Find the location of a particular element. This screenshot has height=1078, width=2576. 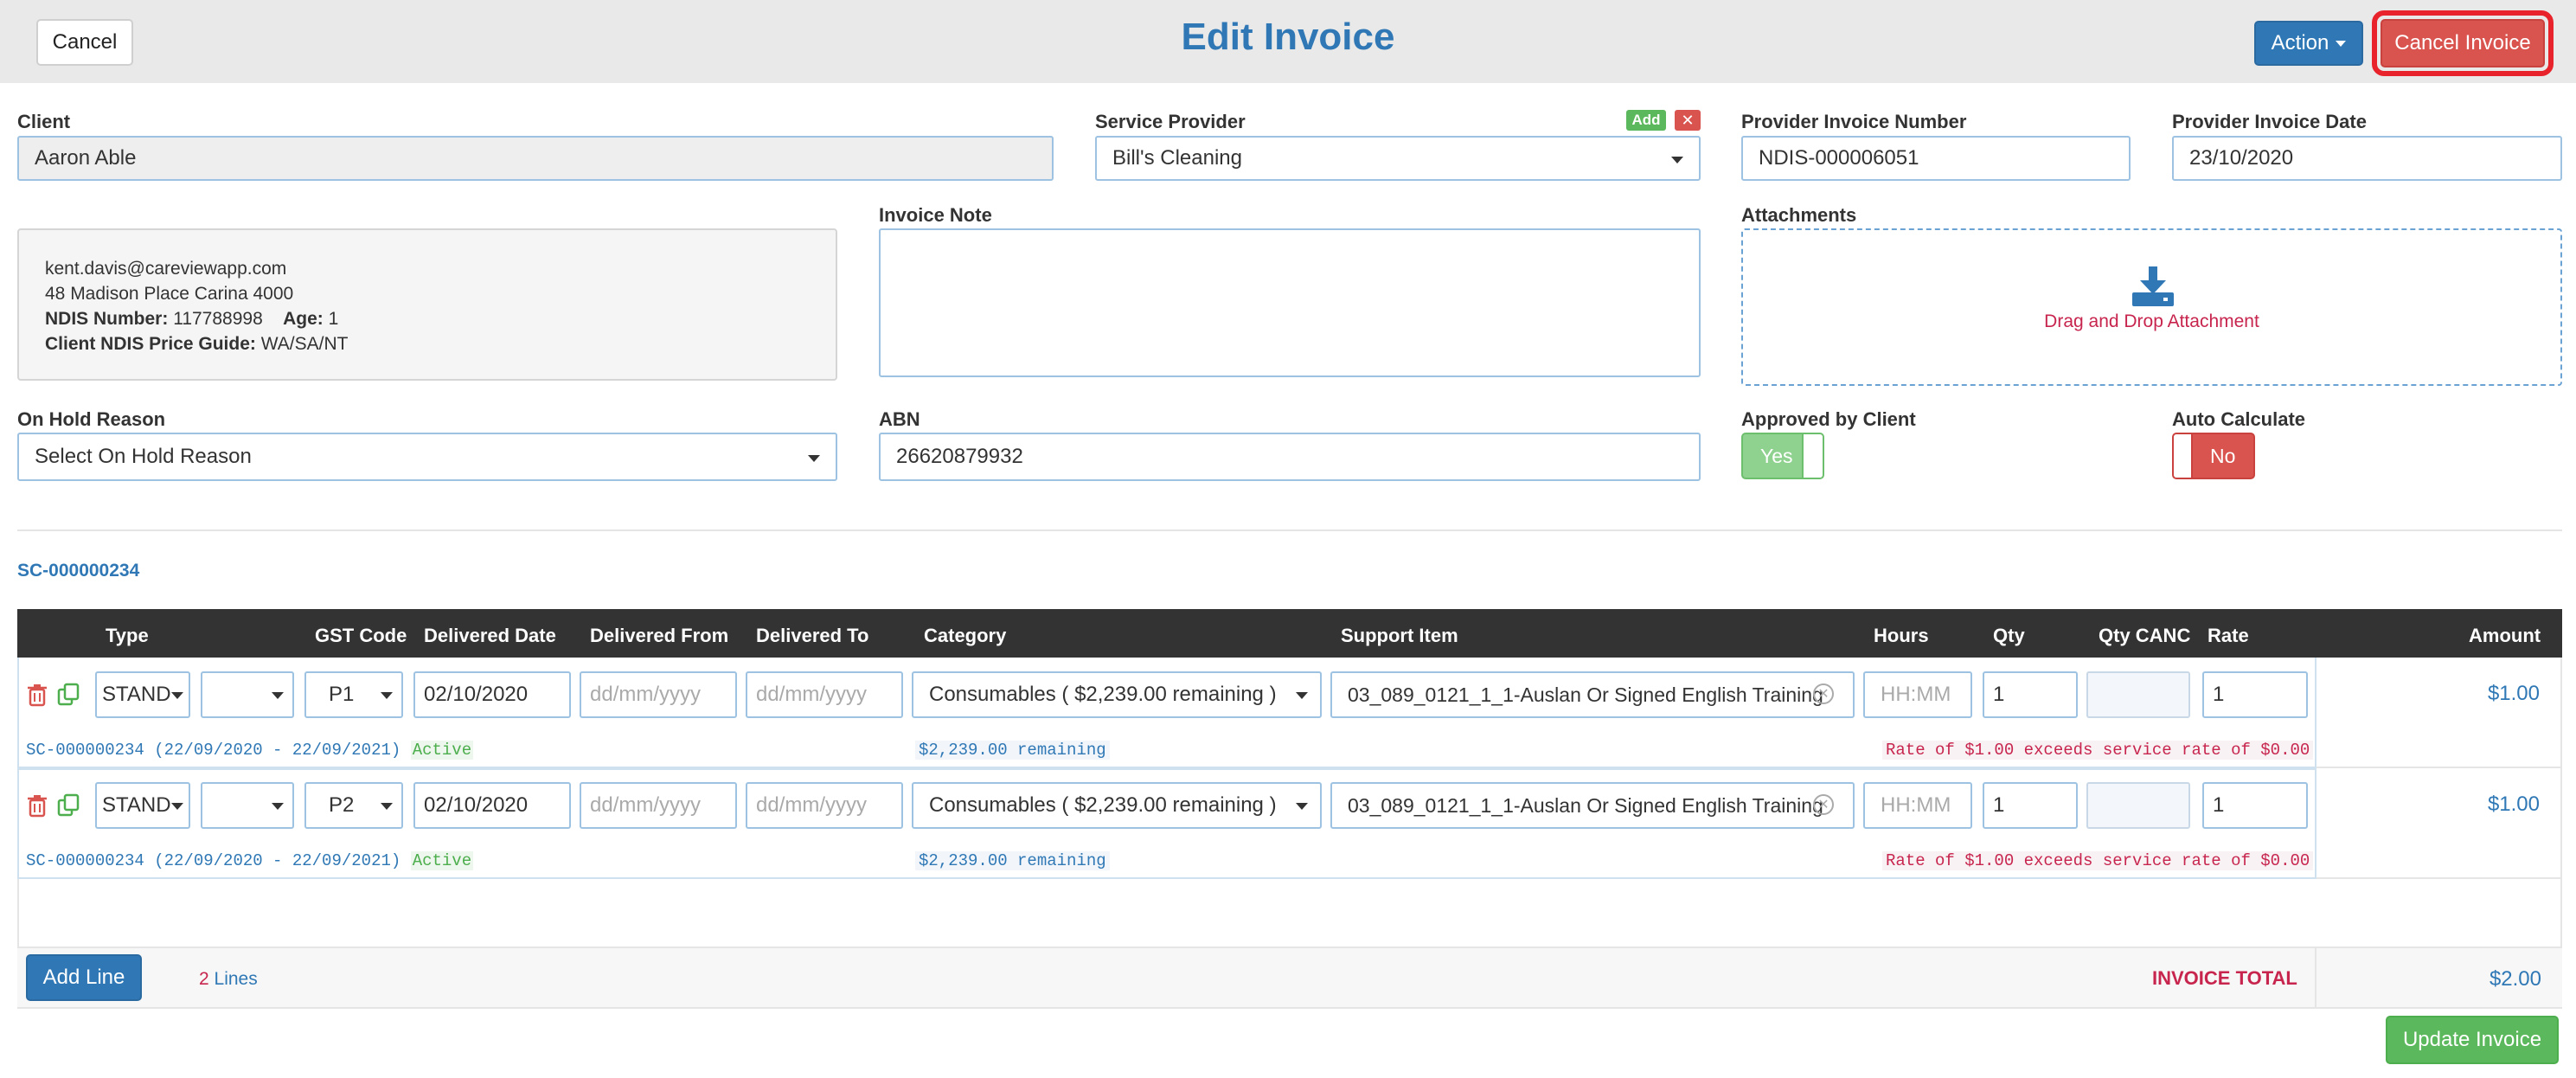

cancel-invoice-button: Cancel Invoice is located at coordinates (2463, 43).